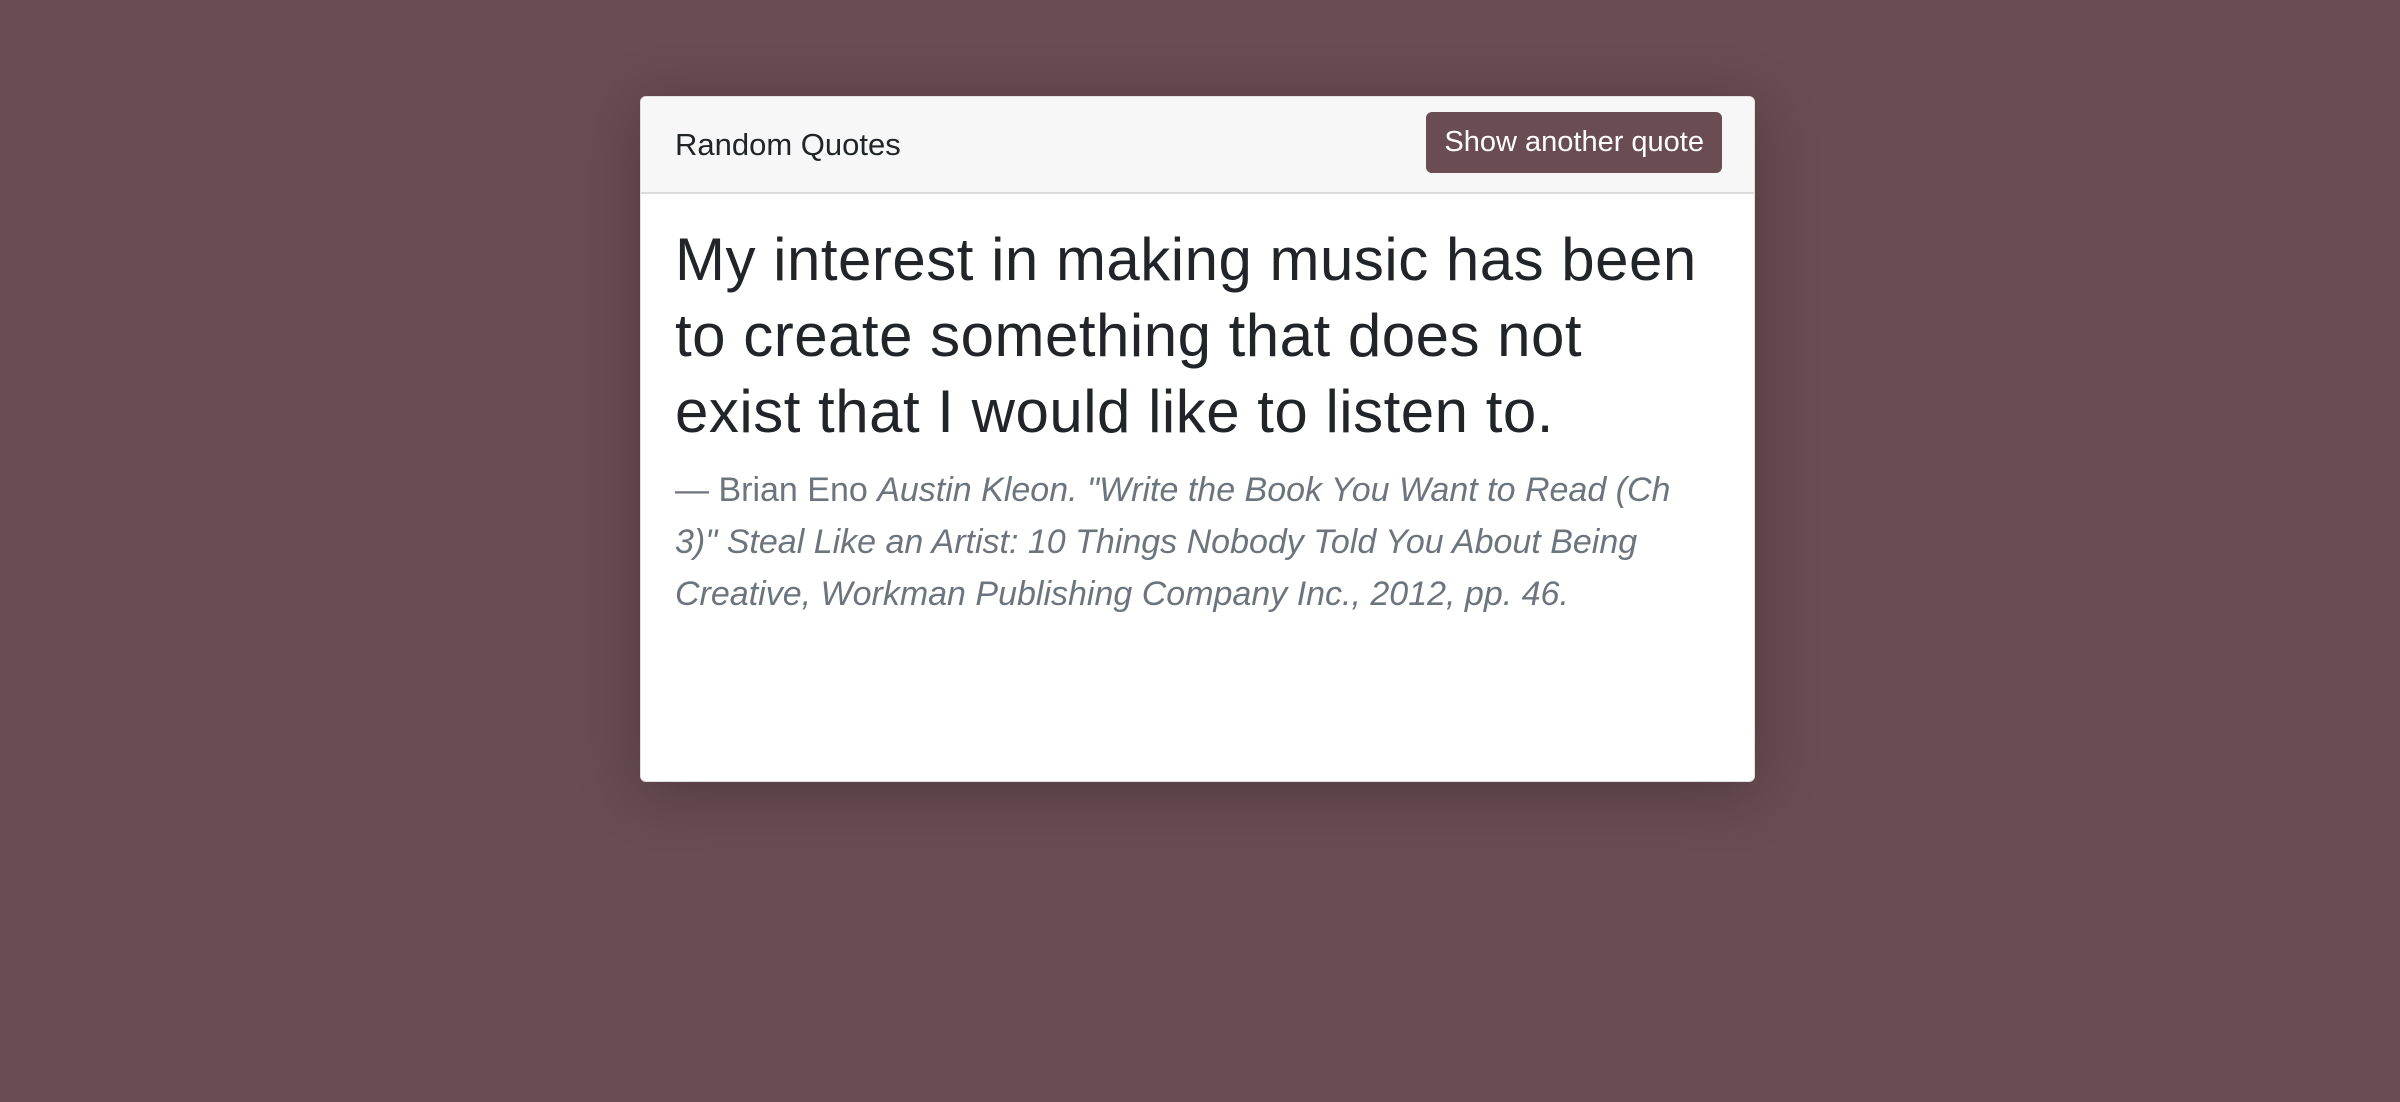 This screenshot has width=2400, height=1102. Describe the element at coordinates (771, 490) in the screenshot. I see `quote-author: — Brian Eno` at that location.